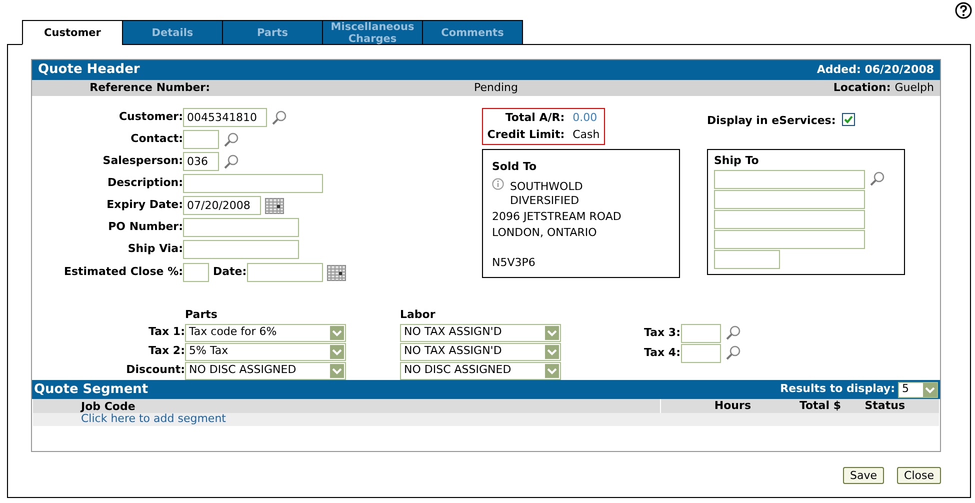 The image size is (975, 503). Describe the element at coordinates (819, 406) in the screenshot. I see `column-header: Total $` at that location.